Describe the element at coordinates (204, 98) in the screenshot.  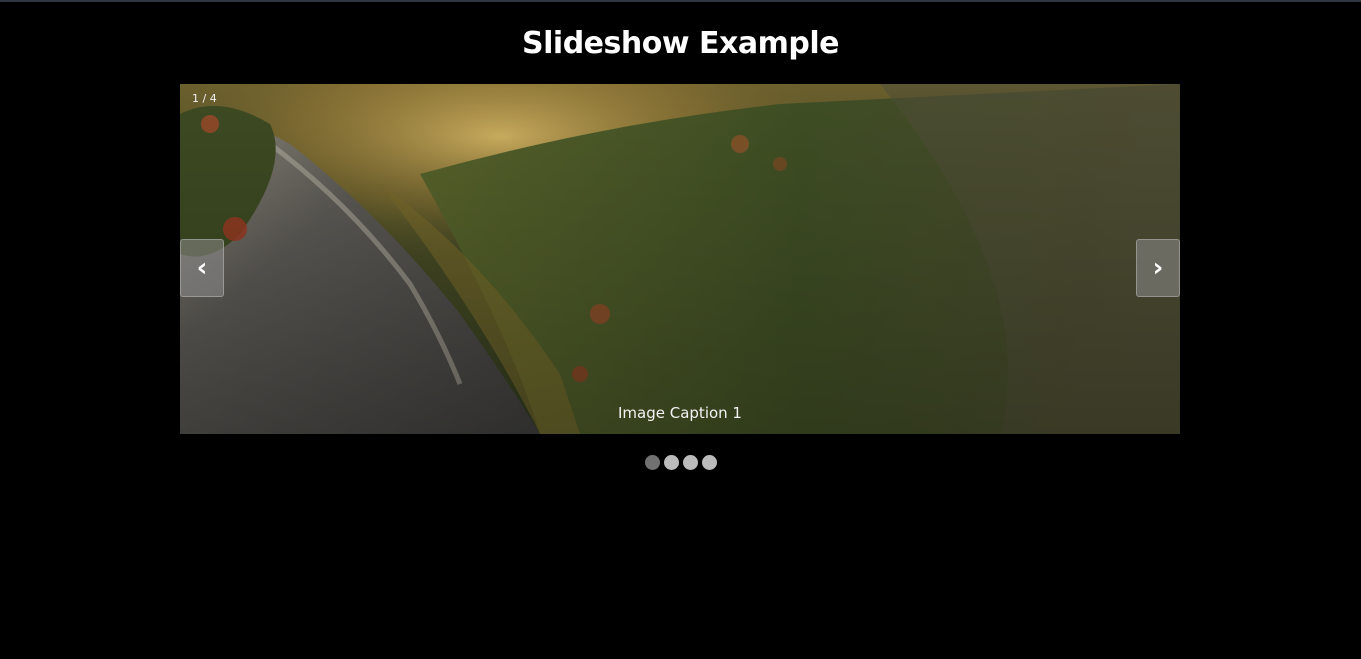
I see `slide-counter: 1 / 4` at that location.